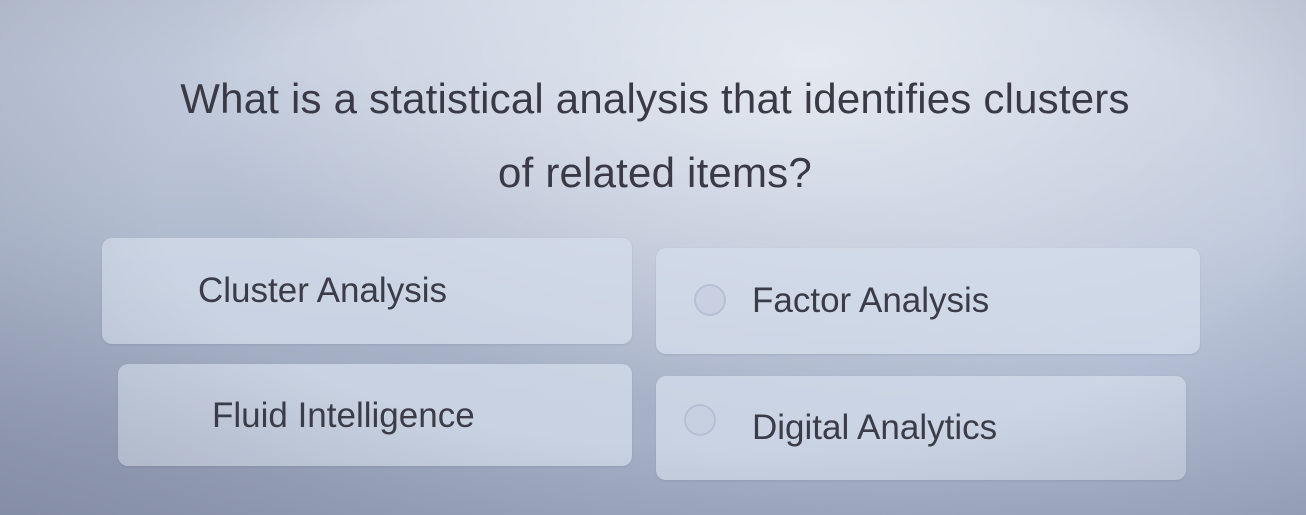  What do you see at coordinates (871, 300) in the screenshot?
I see `answer-option-label: Factor Analysis` at bounding box center [871, 300].